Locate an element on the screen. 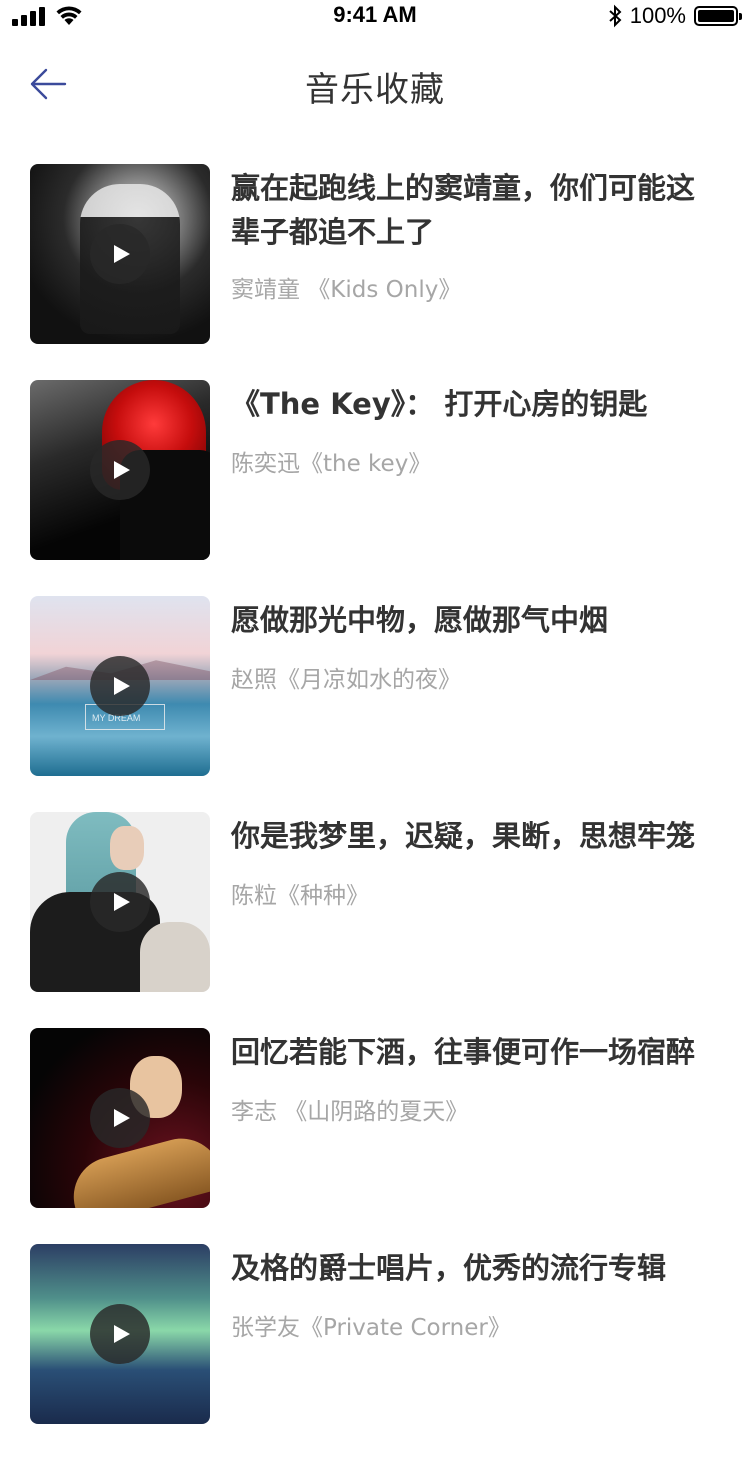  item-subtitle: 窦靖童 《Kids Only》 is located at coordinates (346, 290).